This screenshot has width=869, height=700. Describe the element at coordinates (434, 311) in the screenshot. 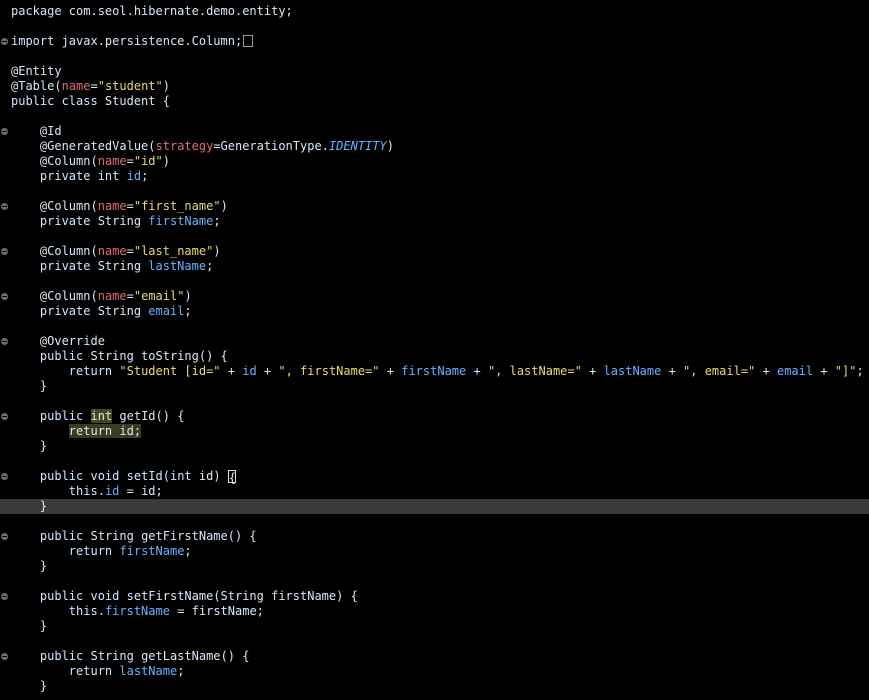

I see `code-line: private String email;` at that location.